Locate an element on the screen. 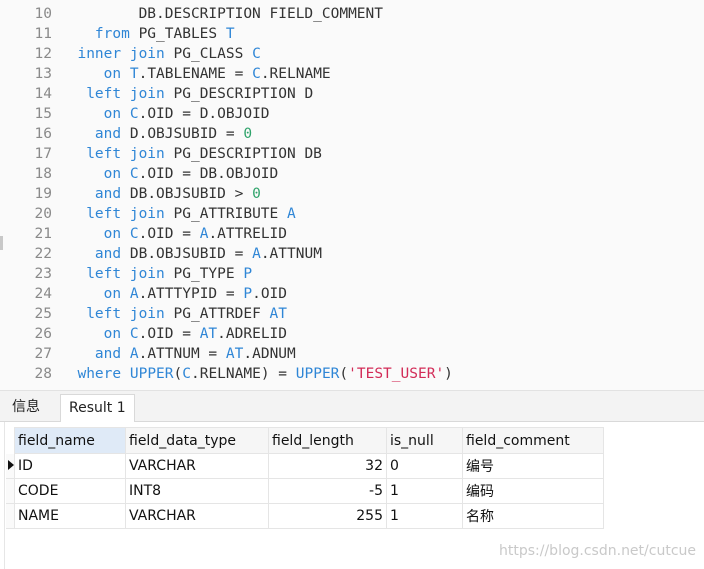 Image resolution: width=704 pixels, height=569 pixels. code-token: C is located at coordinates (256, 74).